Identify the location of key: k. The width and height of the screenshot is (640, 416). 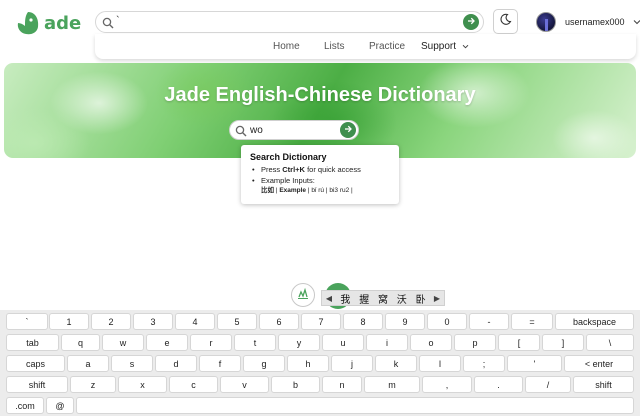
(396, 363).